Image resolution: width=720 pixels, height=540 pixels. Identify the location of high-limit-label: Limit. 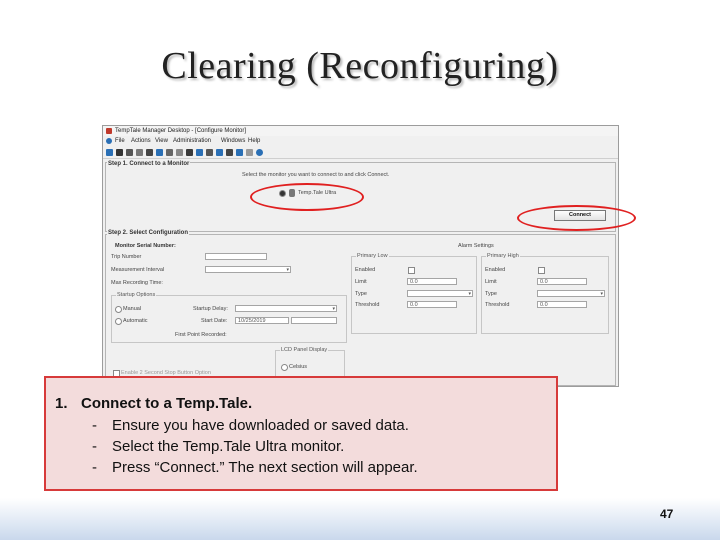
(491, 282).